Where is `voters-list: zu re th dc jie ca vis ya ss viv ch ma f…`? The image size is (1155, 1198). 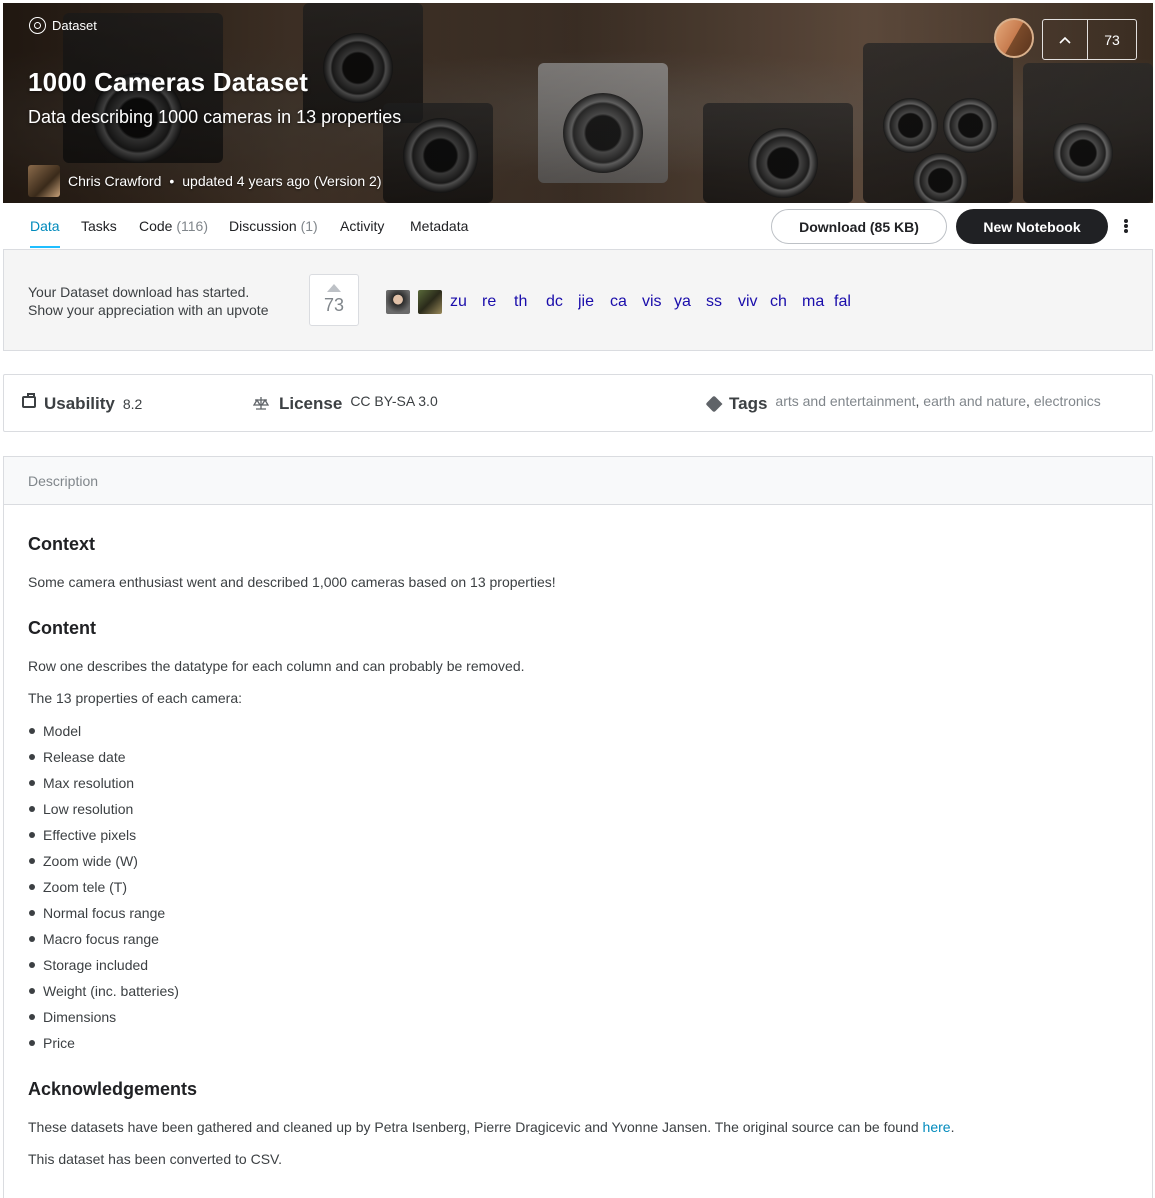 voters-list: zu re th dc jie ca vis ya ss viv ch ma f… is located at coordinates (626, 302).